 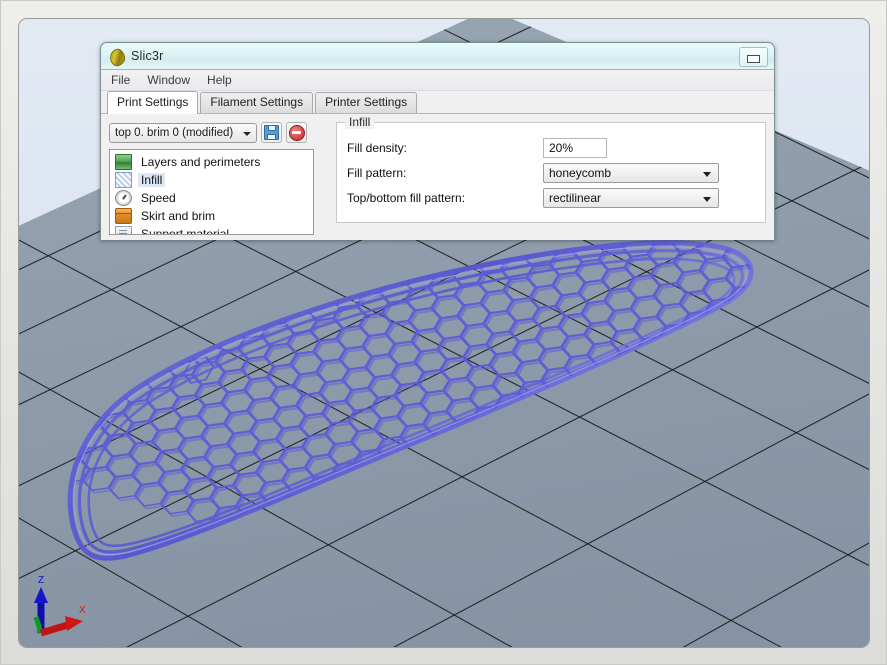 I want to click on fill-pattern-value: honeycomb, so click(x=580, y=172).